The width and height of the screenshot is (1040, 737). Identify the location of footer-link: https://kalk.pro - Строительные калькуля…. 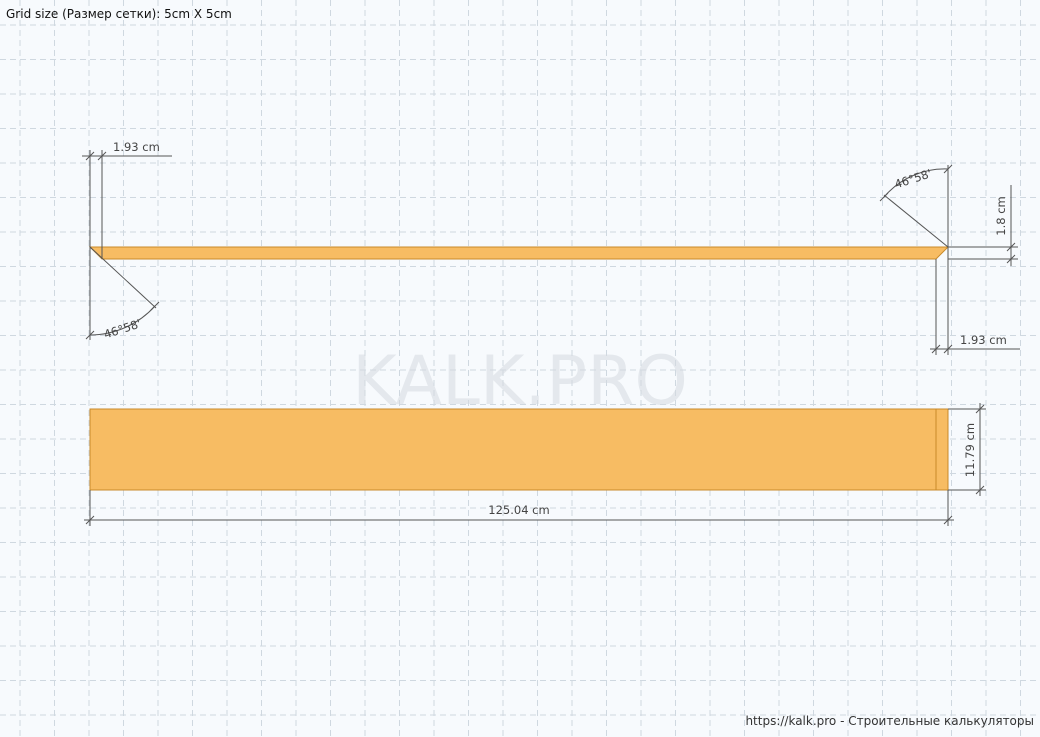
(889, 721).